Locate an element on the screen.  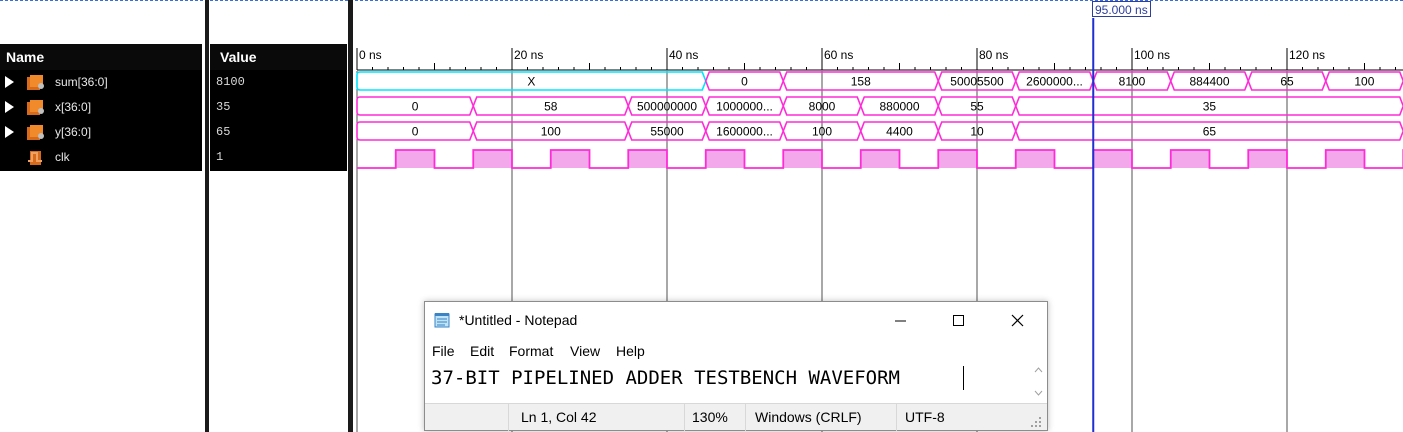
bus-value-label: 500000000 is located at coordinates (667, 107).